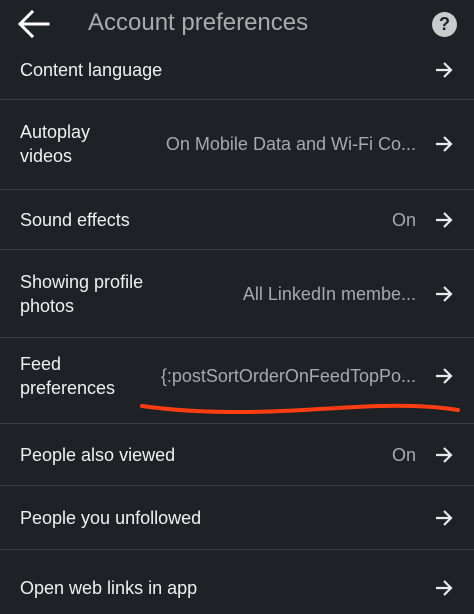 The width and height of the screenshot is (474, 614). Describe the element at coordinates (237, 220) in the screenshot. I see `row-sound-effects: Sound effects On` at that location.